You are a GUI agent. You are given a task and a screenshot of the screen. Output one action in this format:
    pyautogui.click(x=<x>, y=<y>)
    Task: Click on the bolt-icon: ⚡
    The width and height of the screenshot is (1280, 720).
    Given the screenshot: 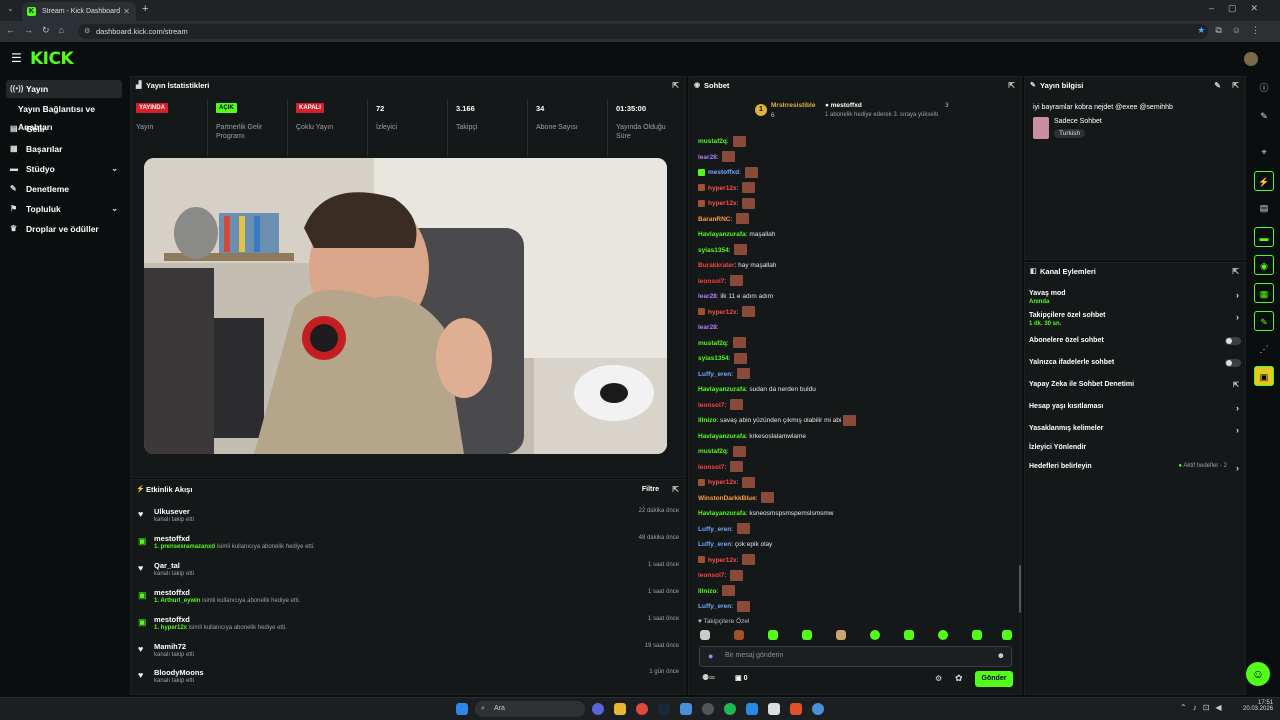 What is the action you would take?
    pyautogui.click(x=1264, y=181)
    